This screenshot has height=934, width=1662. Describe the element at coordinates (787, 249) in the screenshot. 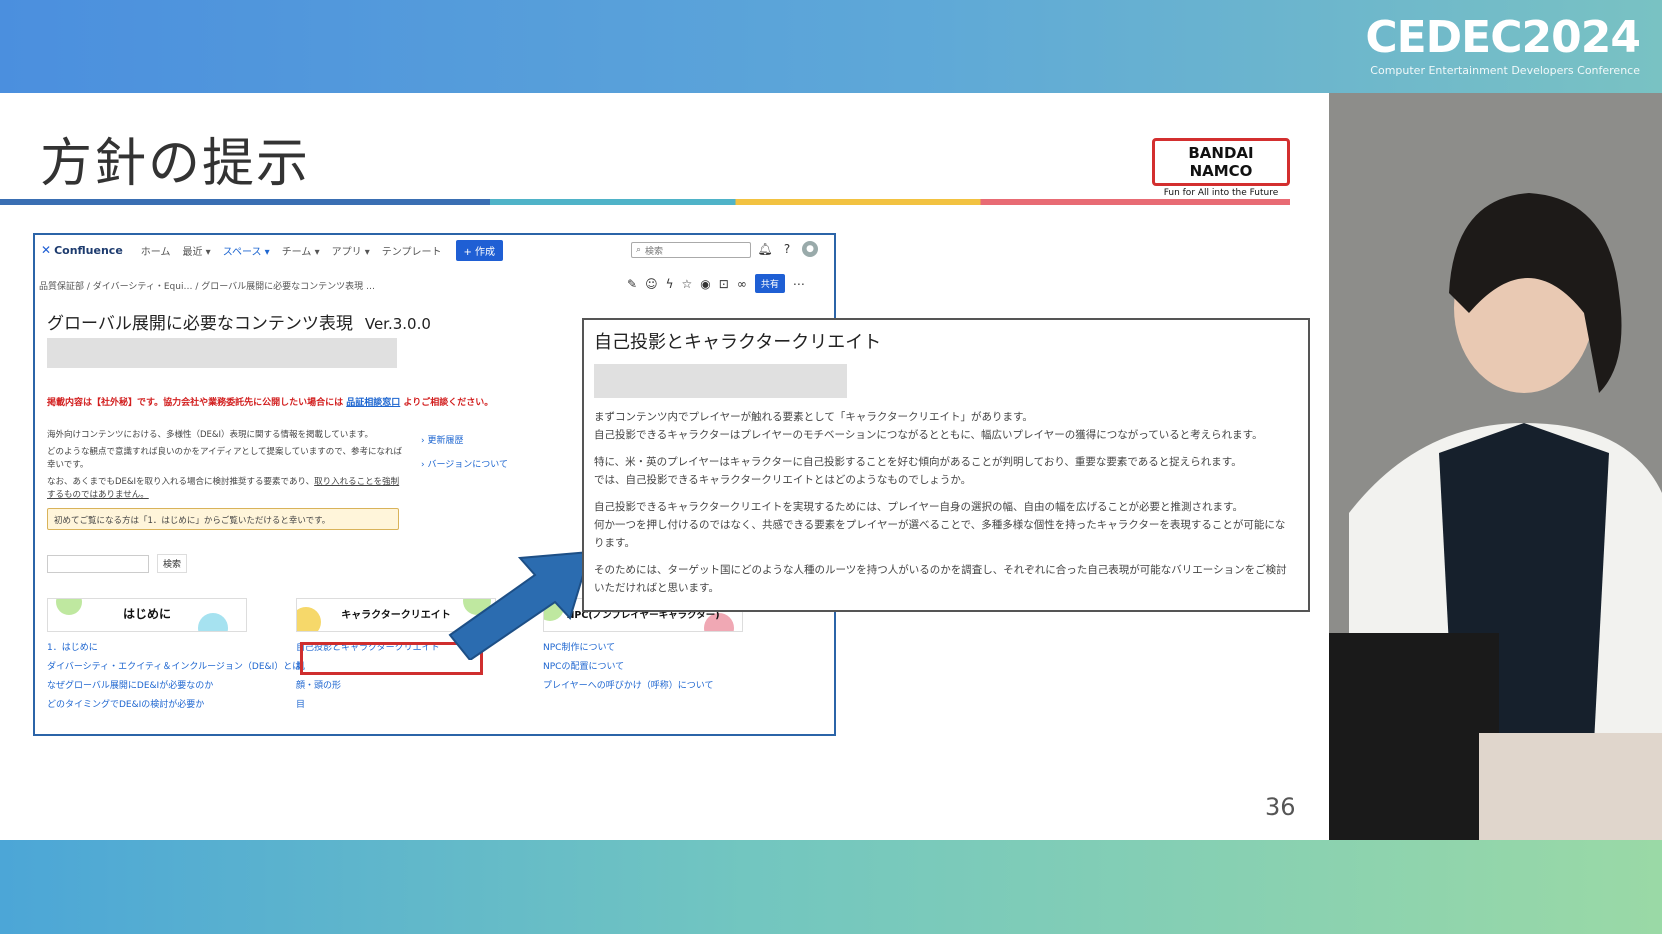

I see `help-icon: ?` at that location.